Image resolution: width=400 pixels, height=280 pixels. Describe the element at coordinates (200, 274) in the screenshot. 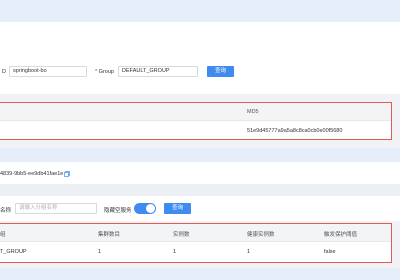

I see `bottom-band` at that location.